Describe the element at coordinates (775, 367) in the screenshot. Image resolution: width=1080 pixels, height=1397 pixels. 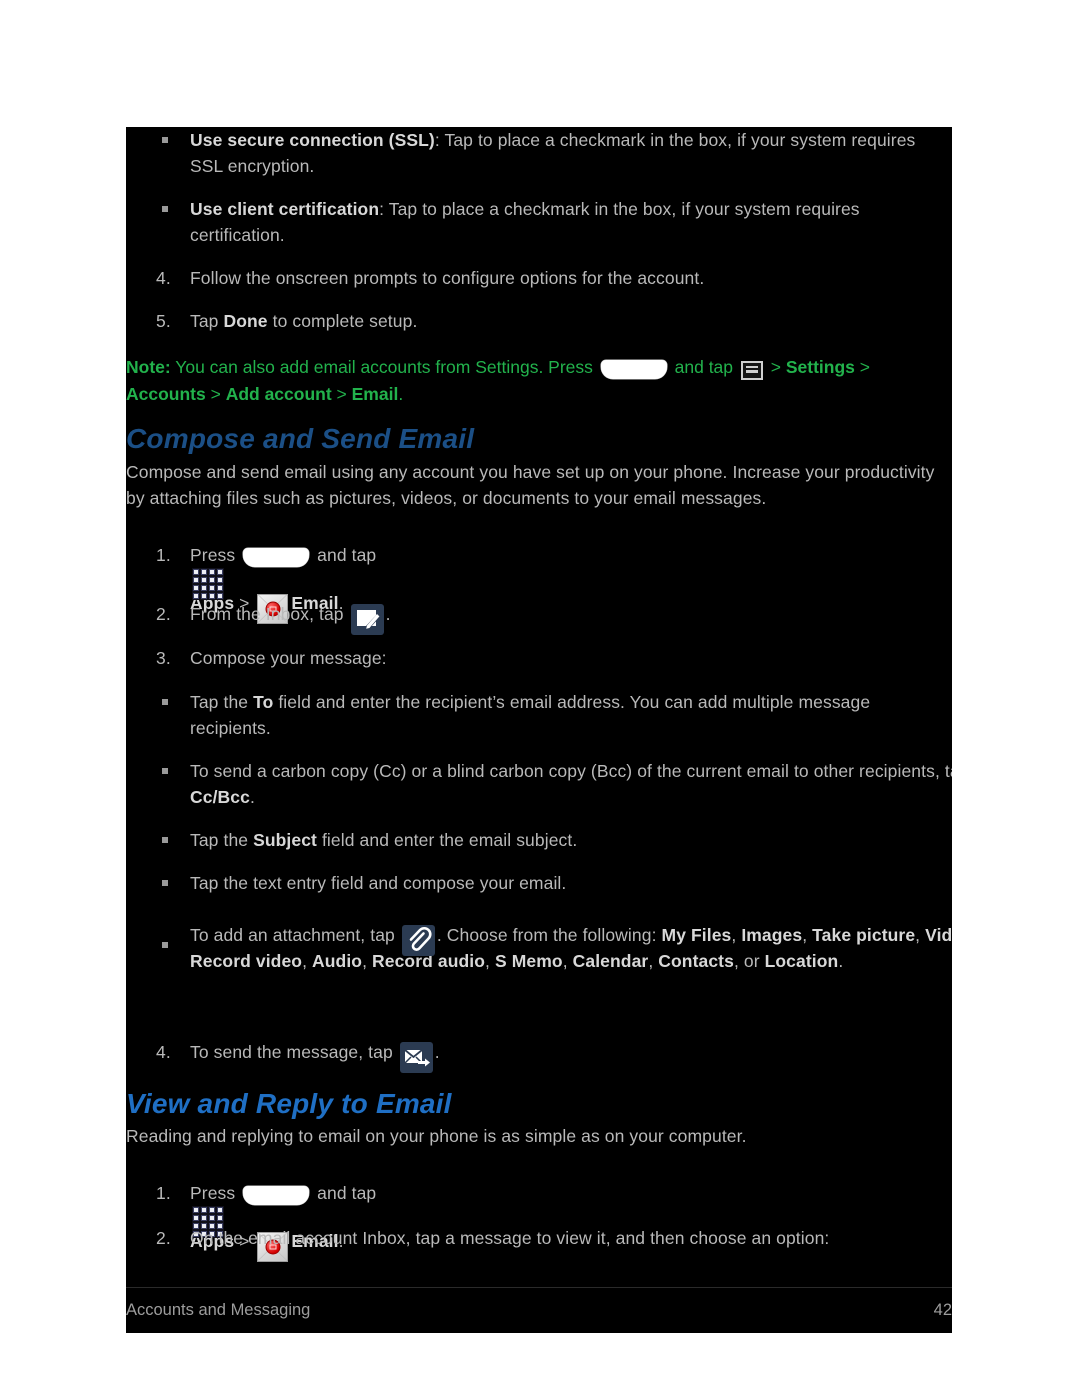
I see `note-sep-0: >` at that location.